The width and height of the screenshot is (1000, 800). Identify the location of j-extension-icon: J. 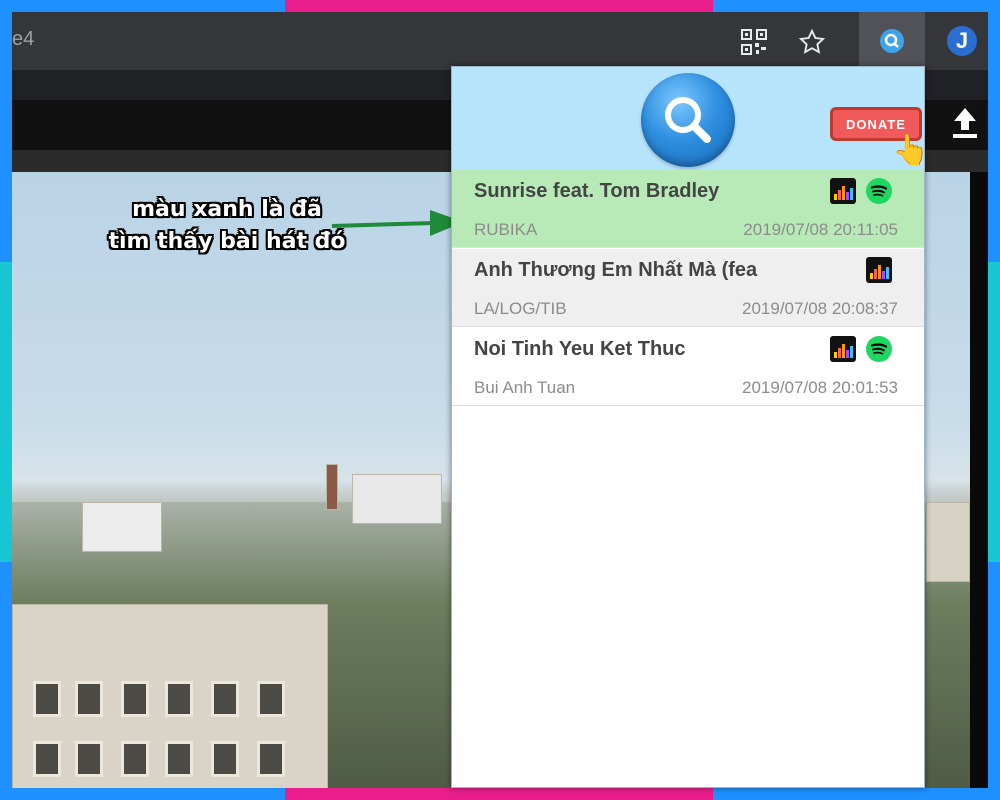
(962, 41).